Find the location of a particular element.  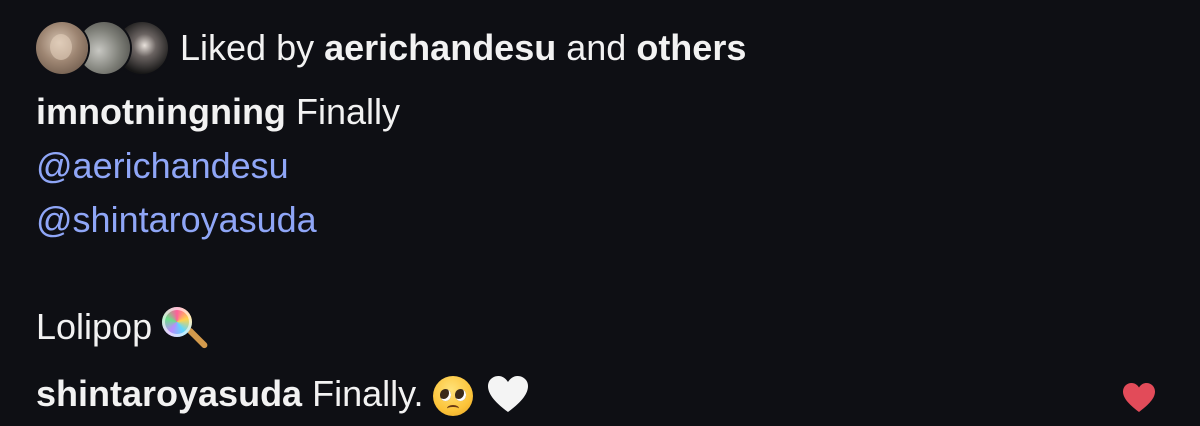

comment-text: Finally. is located at coordinates (368, 393).